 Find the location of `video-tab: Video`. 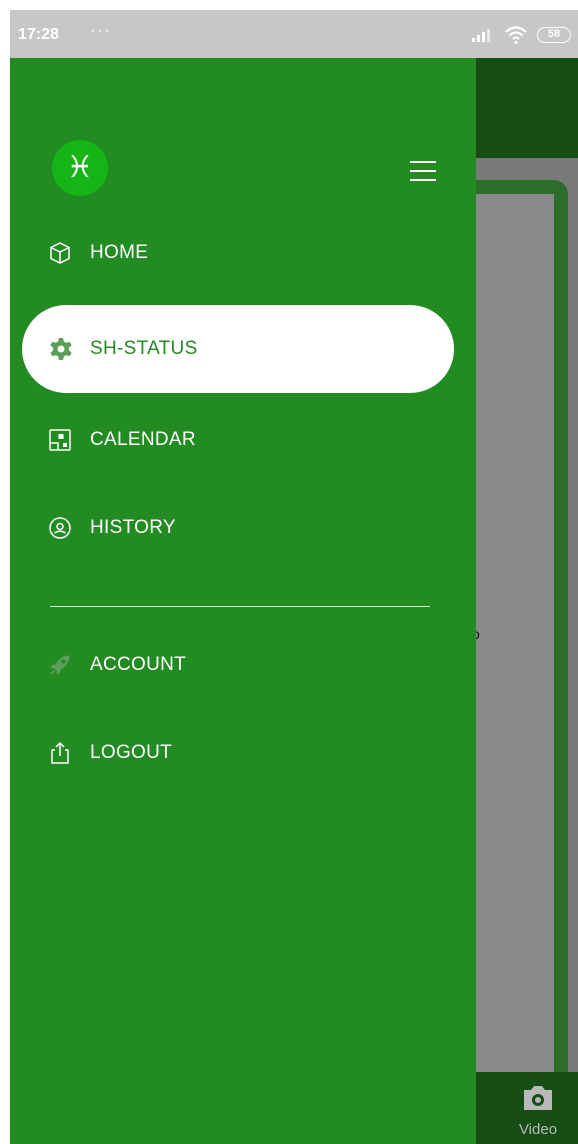

video-tab: Video is located at coordinates (538, 1111).